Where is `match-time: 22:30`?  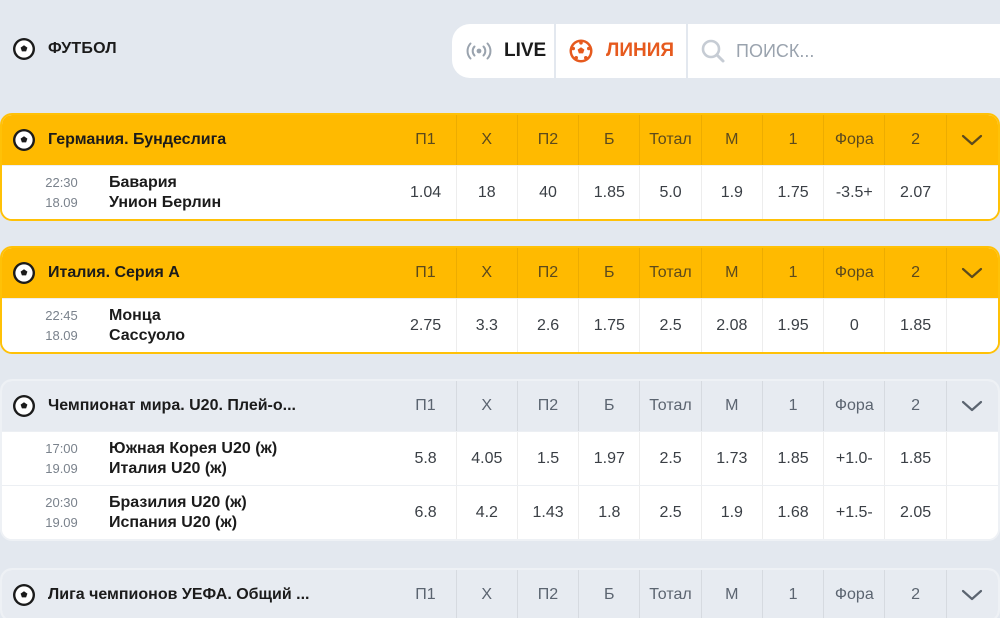 match-time: 22:30 is located at coordinates (61, 182).